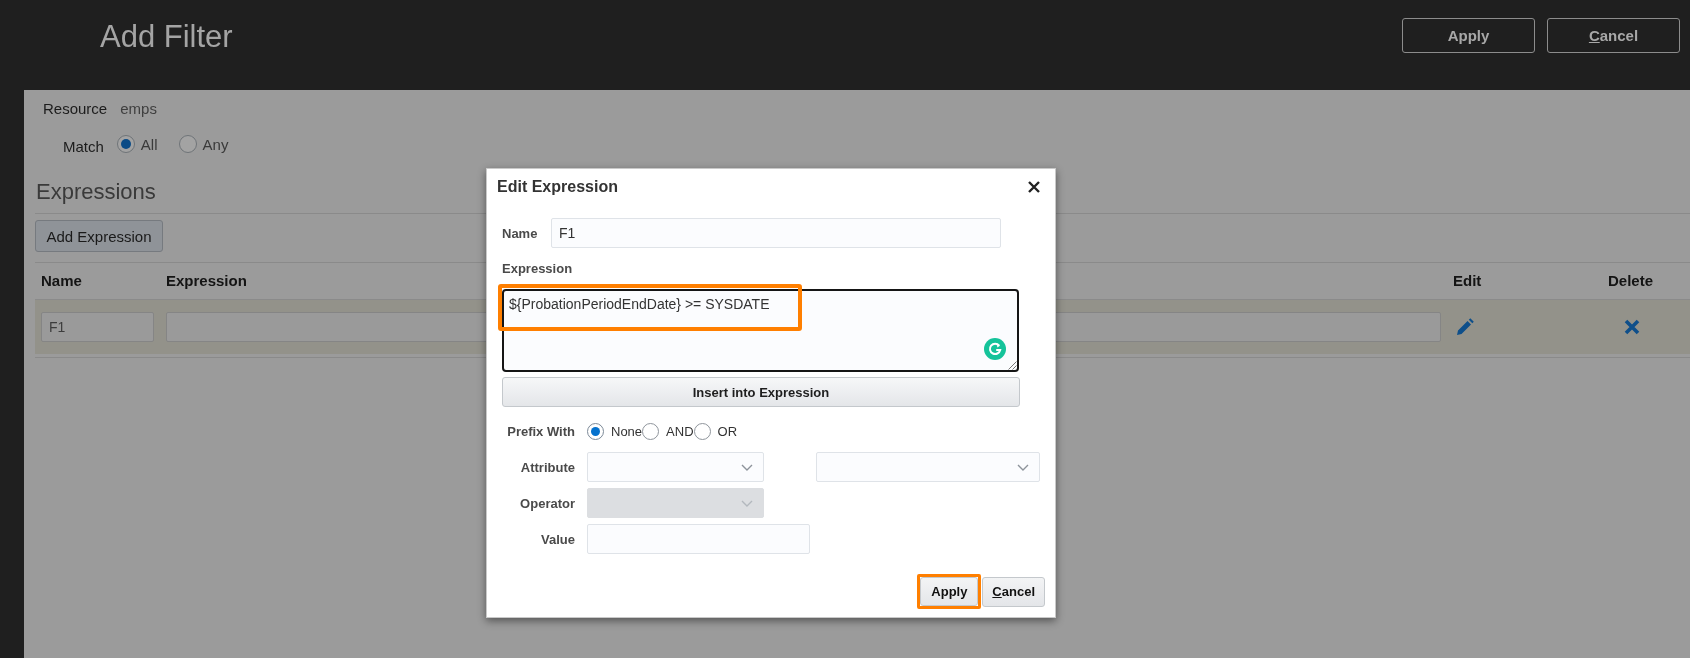 Image resolution: width=1690 pixels, height=658 pixels. What do you see at coordinates (149, 144) in the screenshot?
I see `option-label: All` at bounding box center [149, 144].